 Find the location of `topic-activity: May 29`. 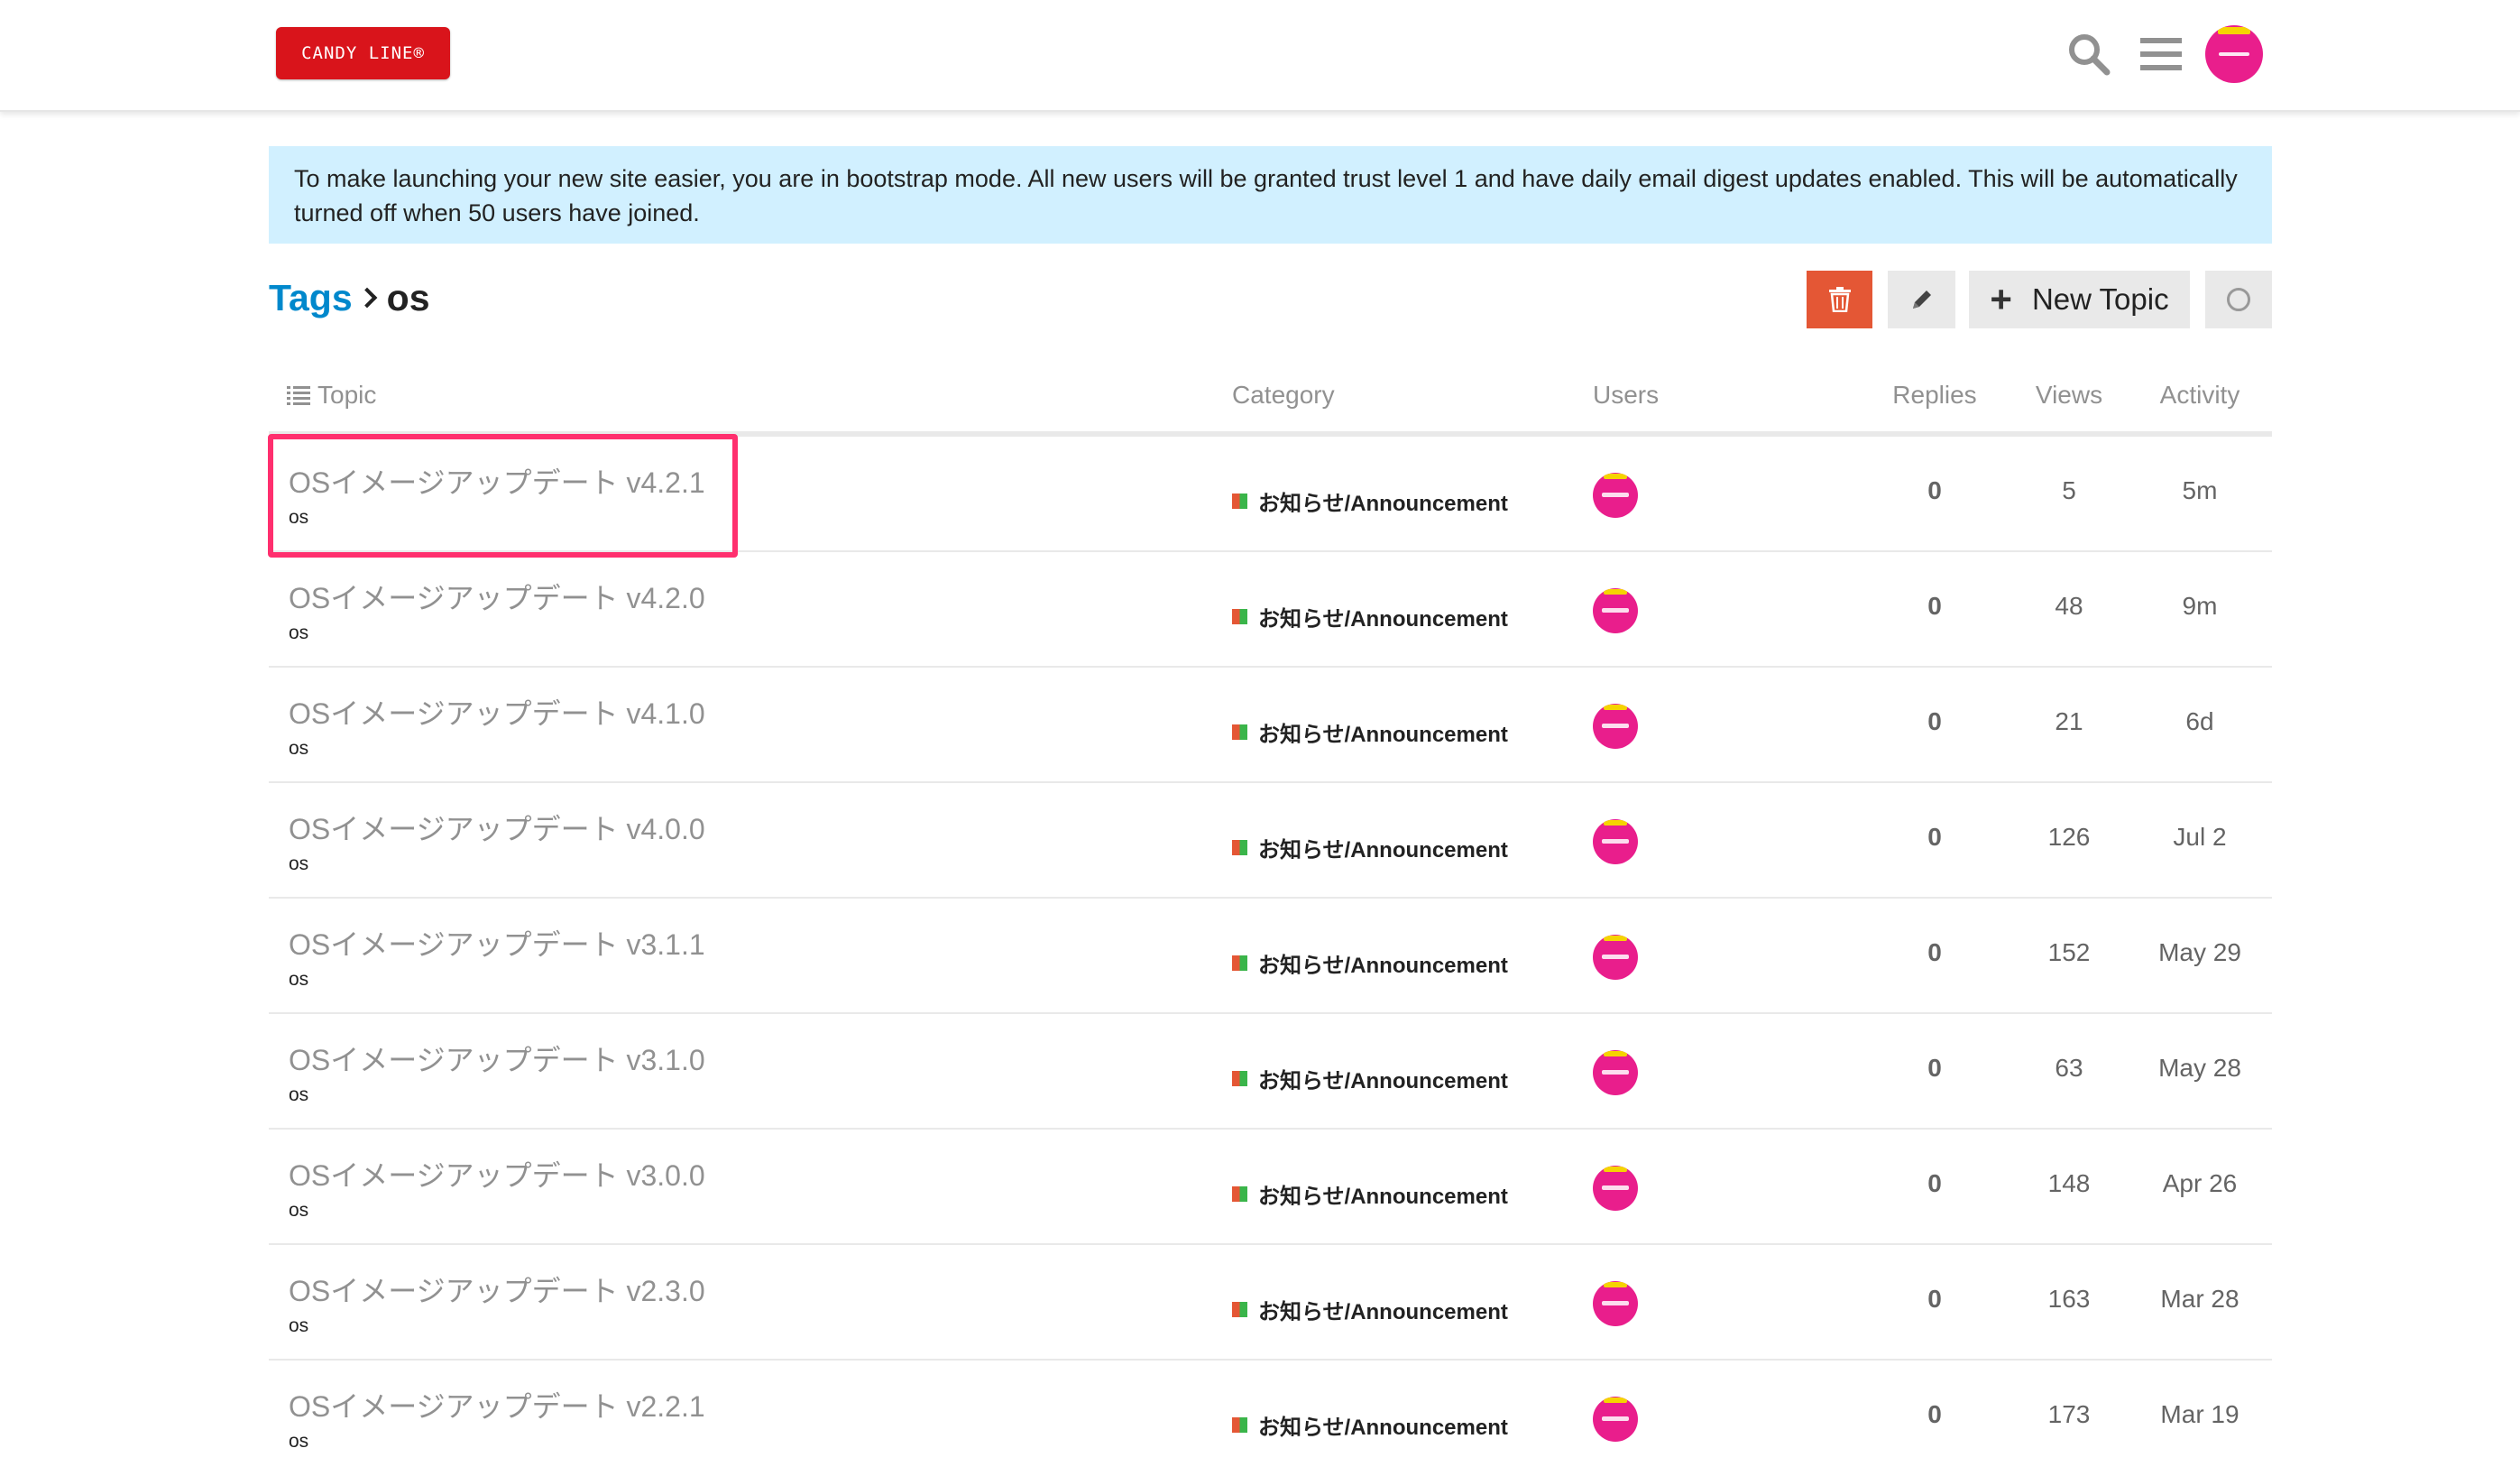

topic-activity: May 29 is located at coordinates (2199, 952).